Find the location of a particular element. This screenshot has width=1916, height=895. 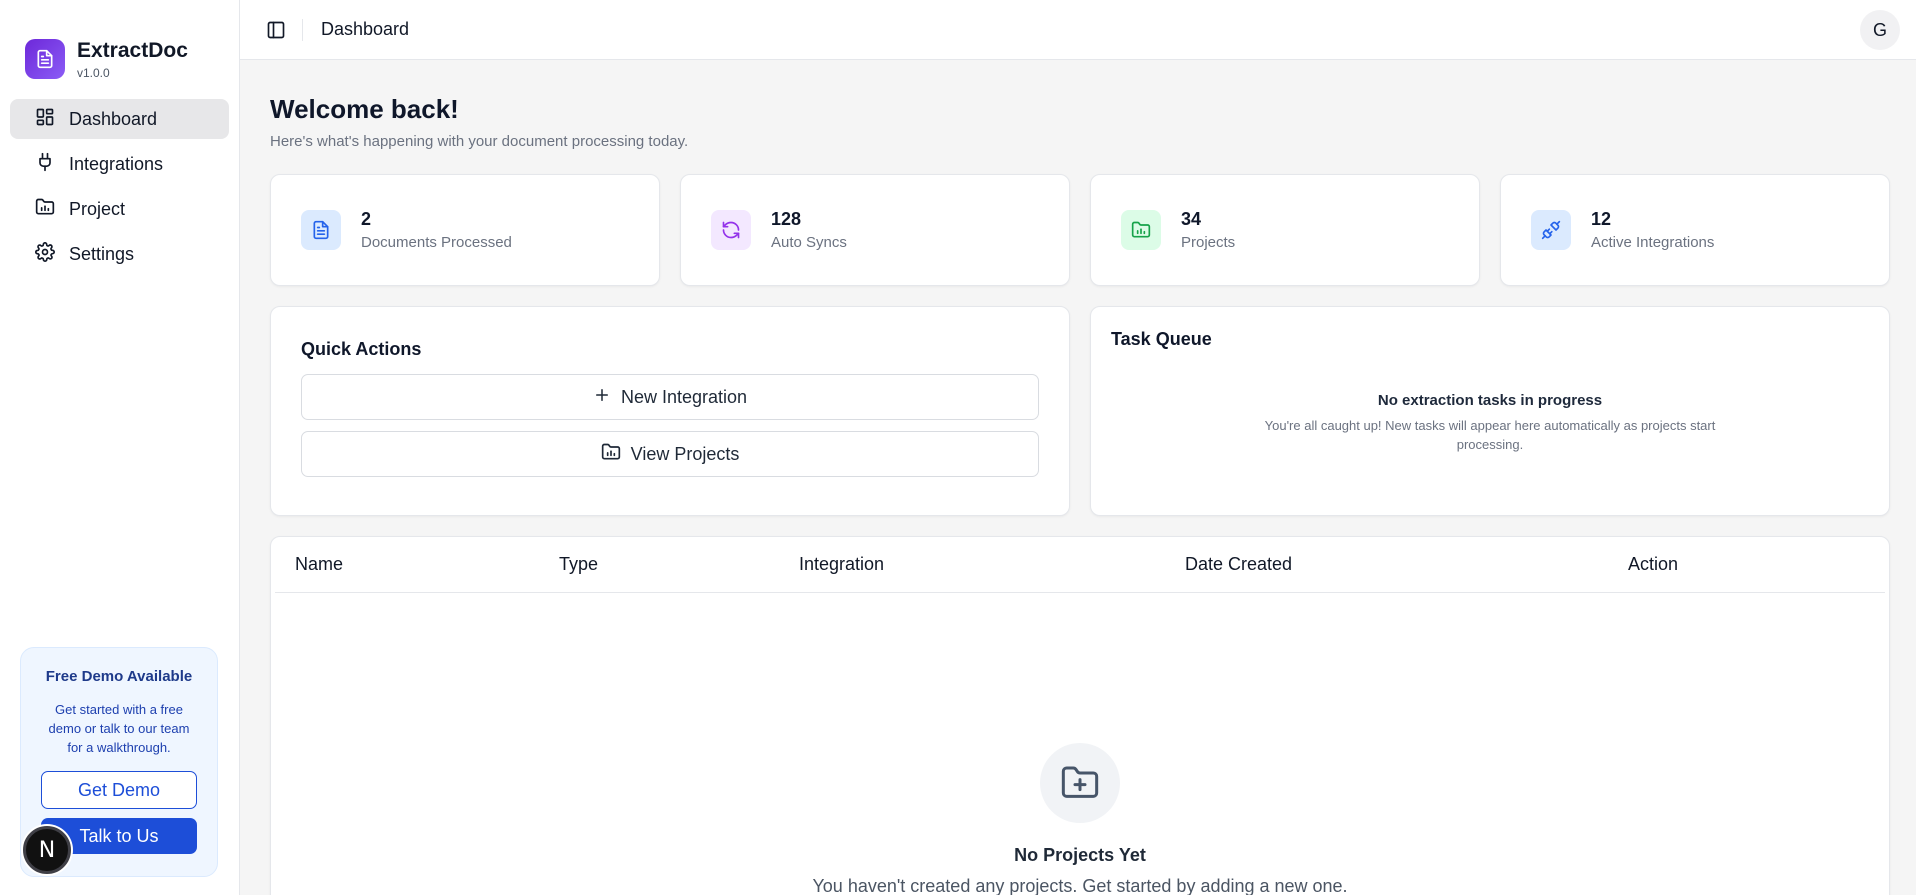

refresh-icon is located at coordinates (731, 230).